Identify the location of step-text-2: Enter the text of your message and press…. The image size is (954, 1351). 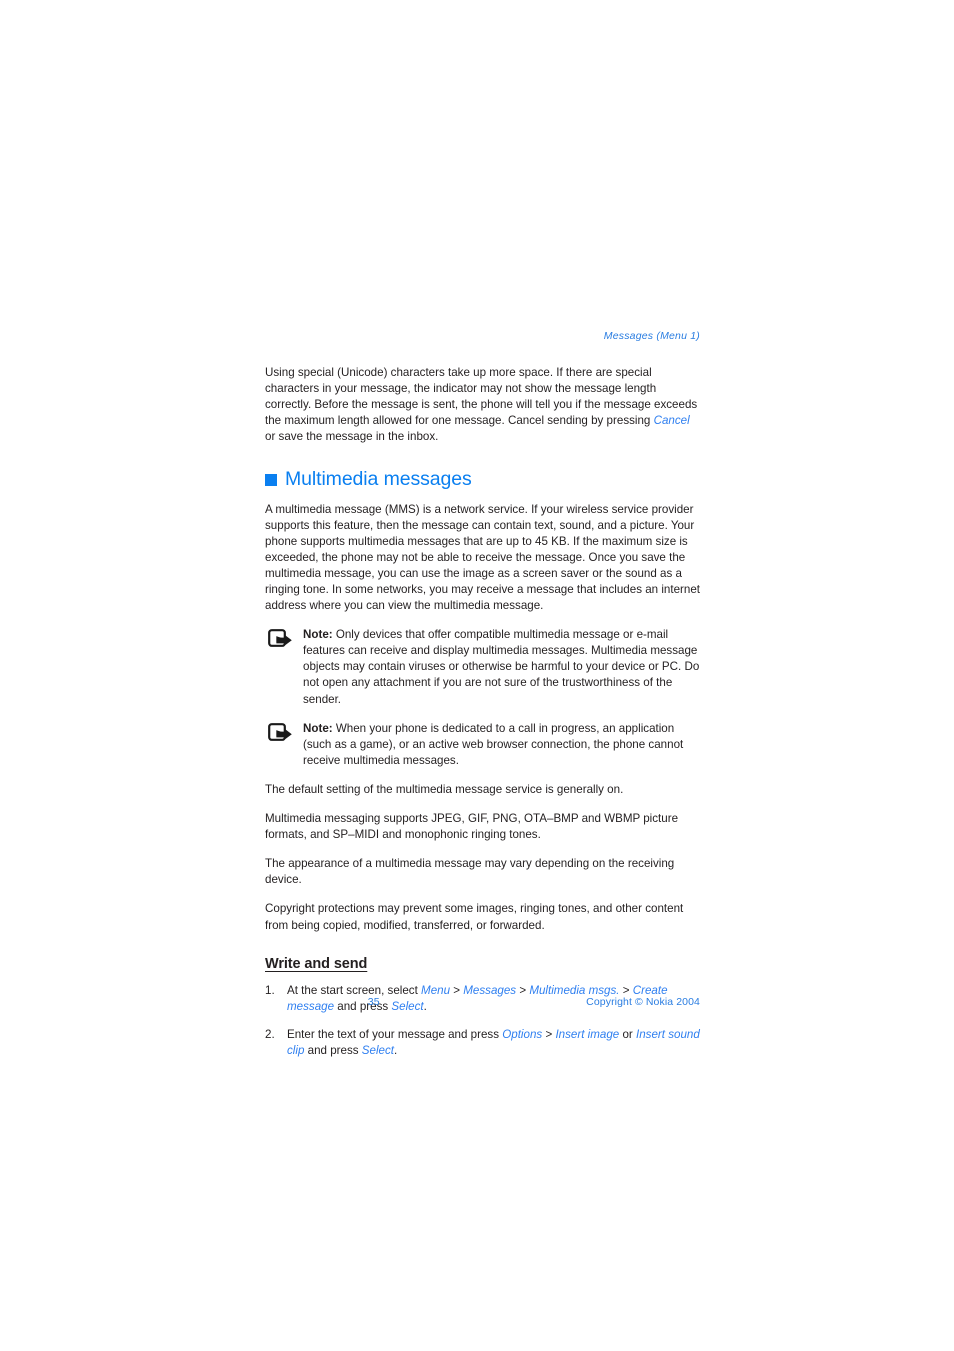
(493, 1043).